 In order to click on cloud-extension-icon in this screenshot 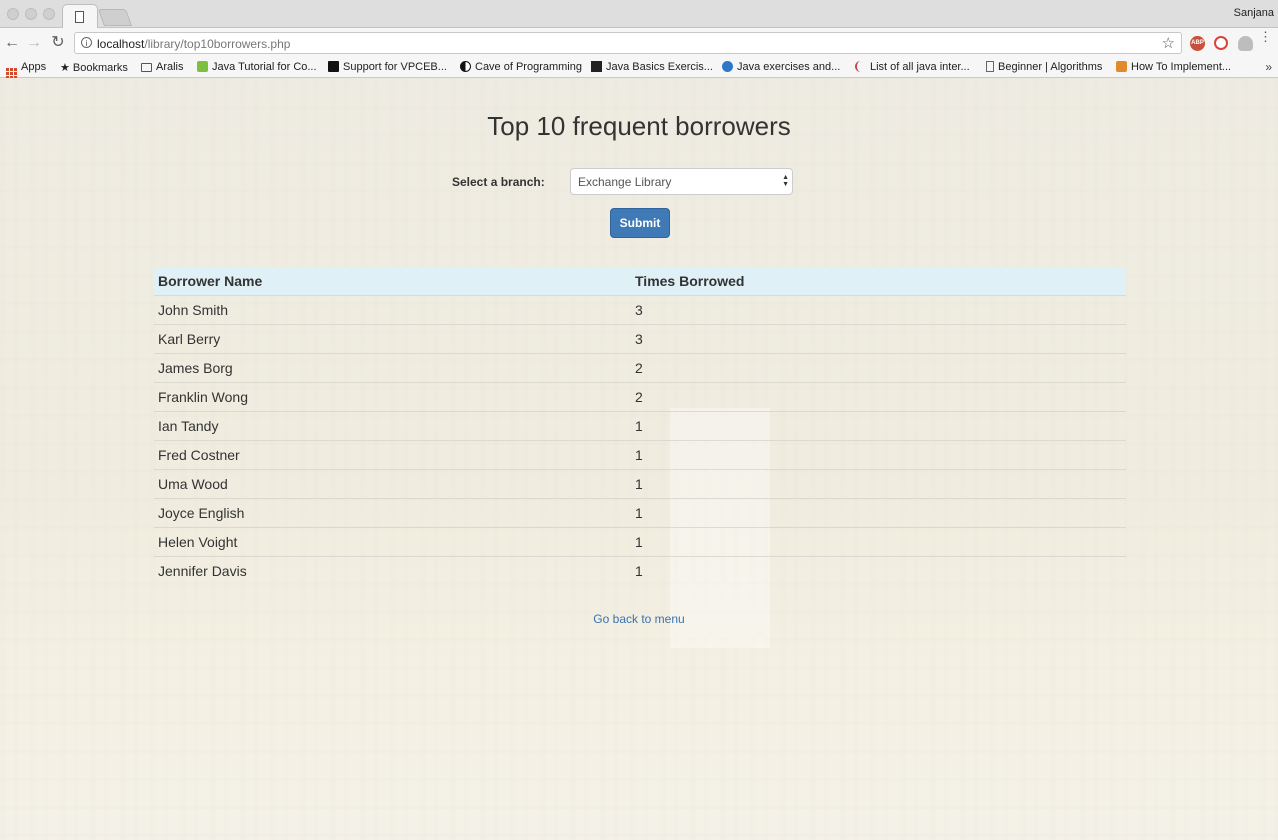, I will do `click(1245, 43)`.